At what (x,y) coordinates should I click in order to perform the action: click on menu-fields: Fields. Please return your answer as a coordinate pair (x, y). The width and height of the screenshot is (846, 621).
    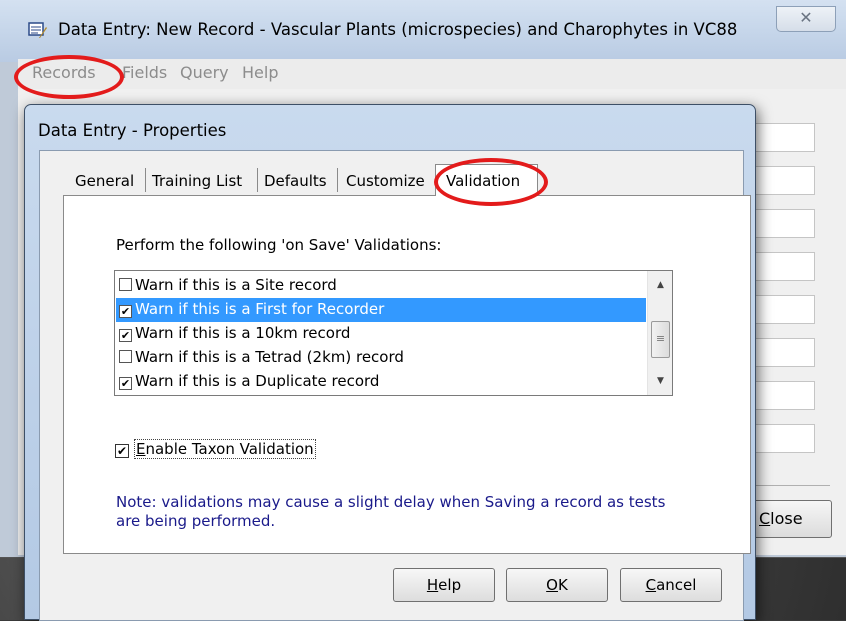
    Looking at the image, I should click on (144, 72).